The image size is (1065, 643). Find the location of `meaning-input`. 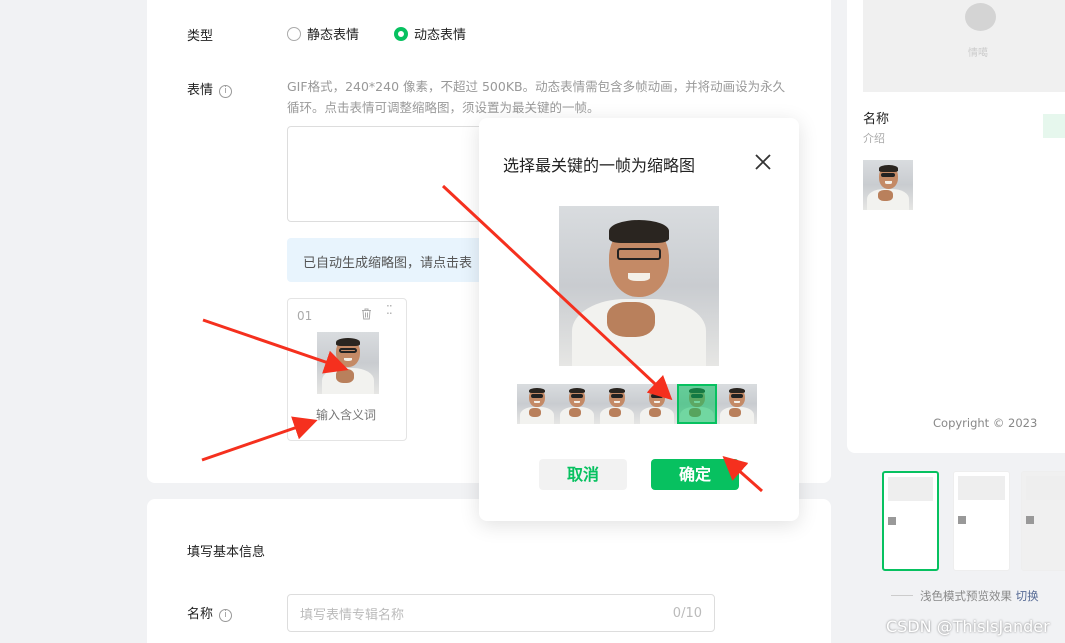

meaning-input is located at coordinates (356, 415).